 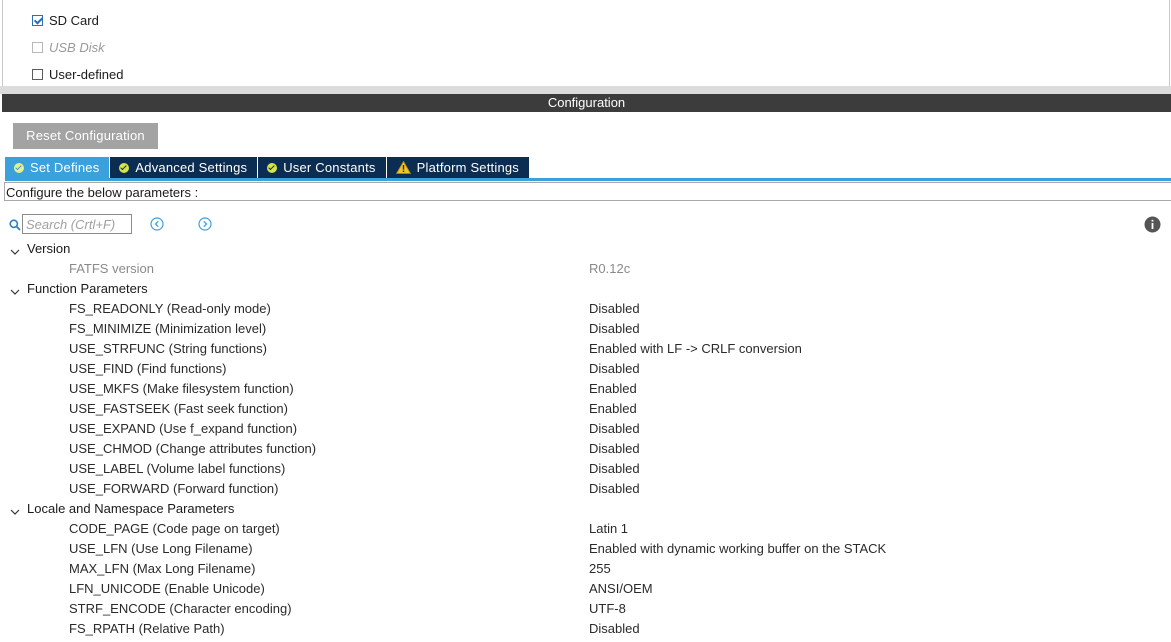 I want to click on chevron-right-icon, so click(x=205, y=224).